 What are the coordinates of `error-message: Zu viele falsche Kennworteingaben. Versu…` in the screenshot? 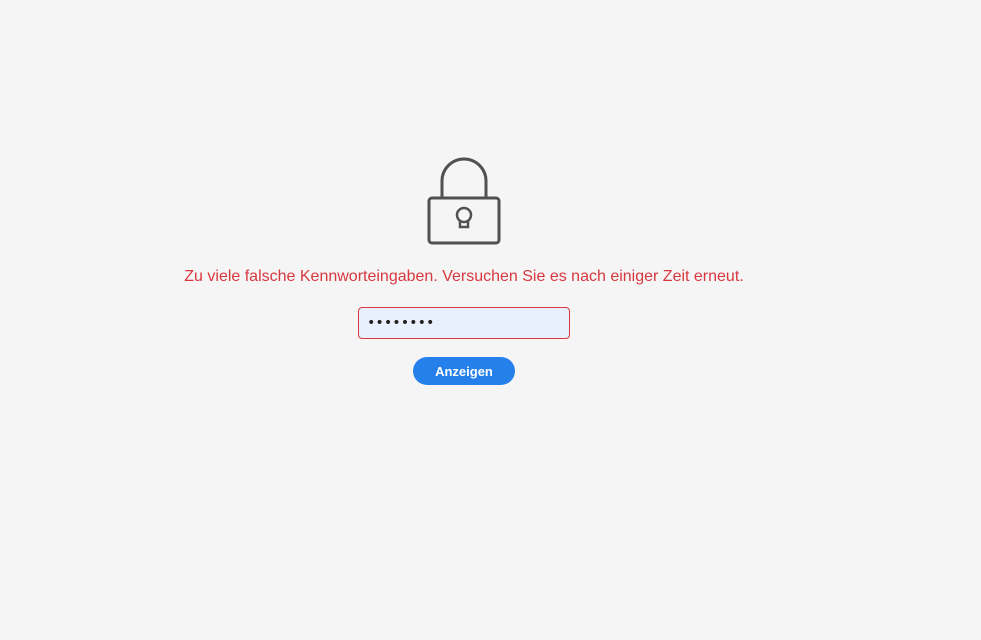 It's located at (464, 276).